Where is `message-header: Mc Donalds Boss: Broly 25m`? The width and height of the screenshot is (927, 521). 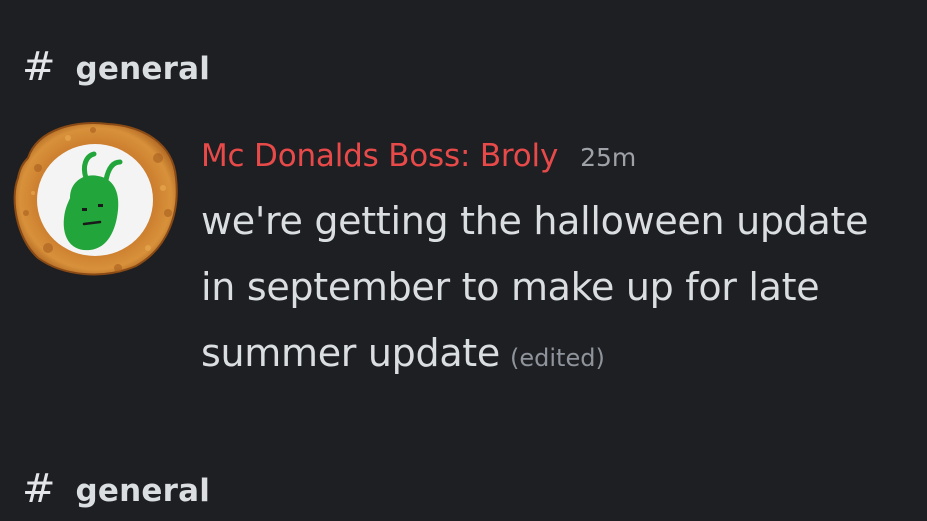 message-header: Mc Donalds Boss: Broly 25m is located at coordinates (564, 163).